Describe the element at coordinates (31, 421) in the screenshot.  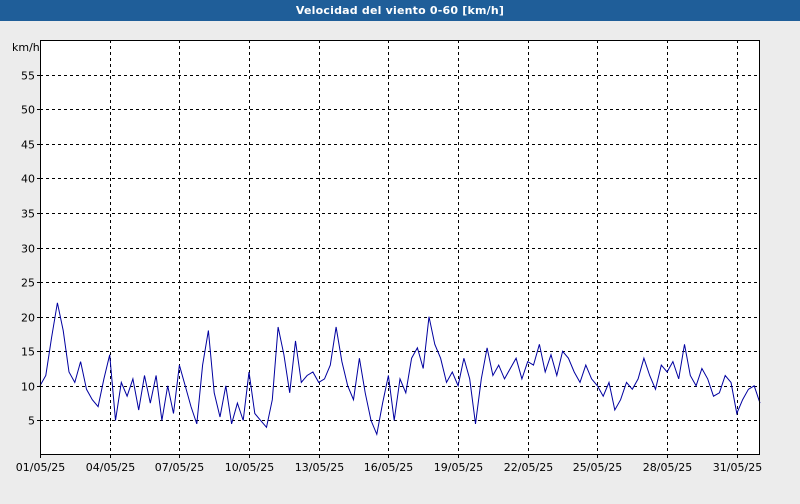
I see `y-tick-label: 5` at that location.